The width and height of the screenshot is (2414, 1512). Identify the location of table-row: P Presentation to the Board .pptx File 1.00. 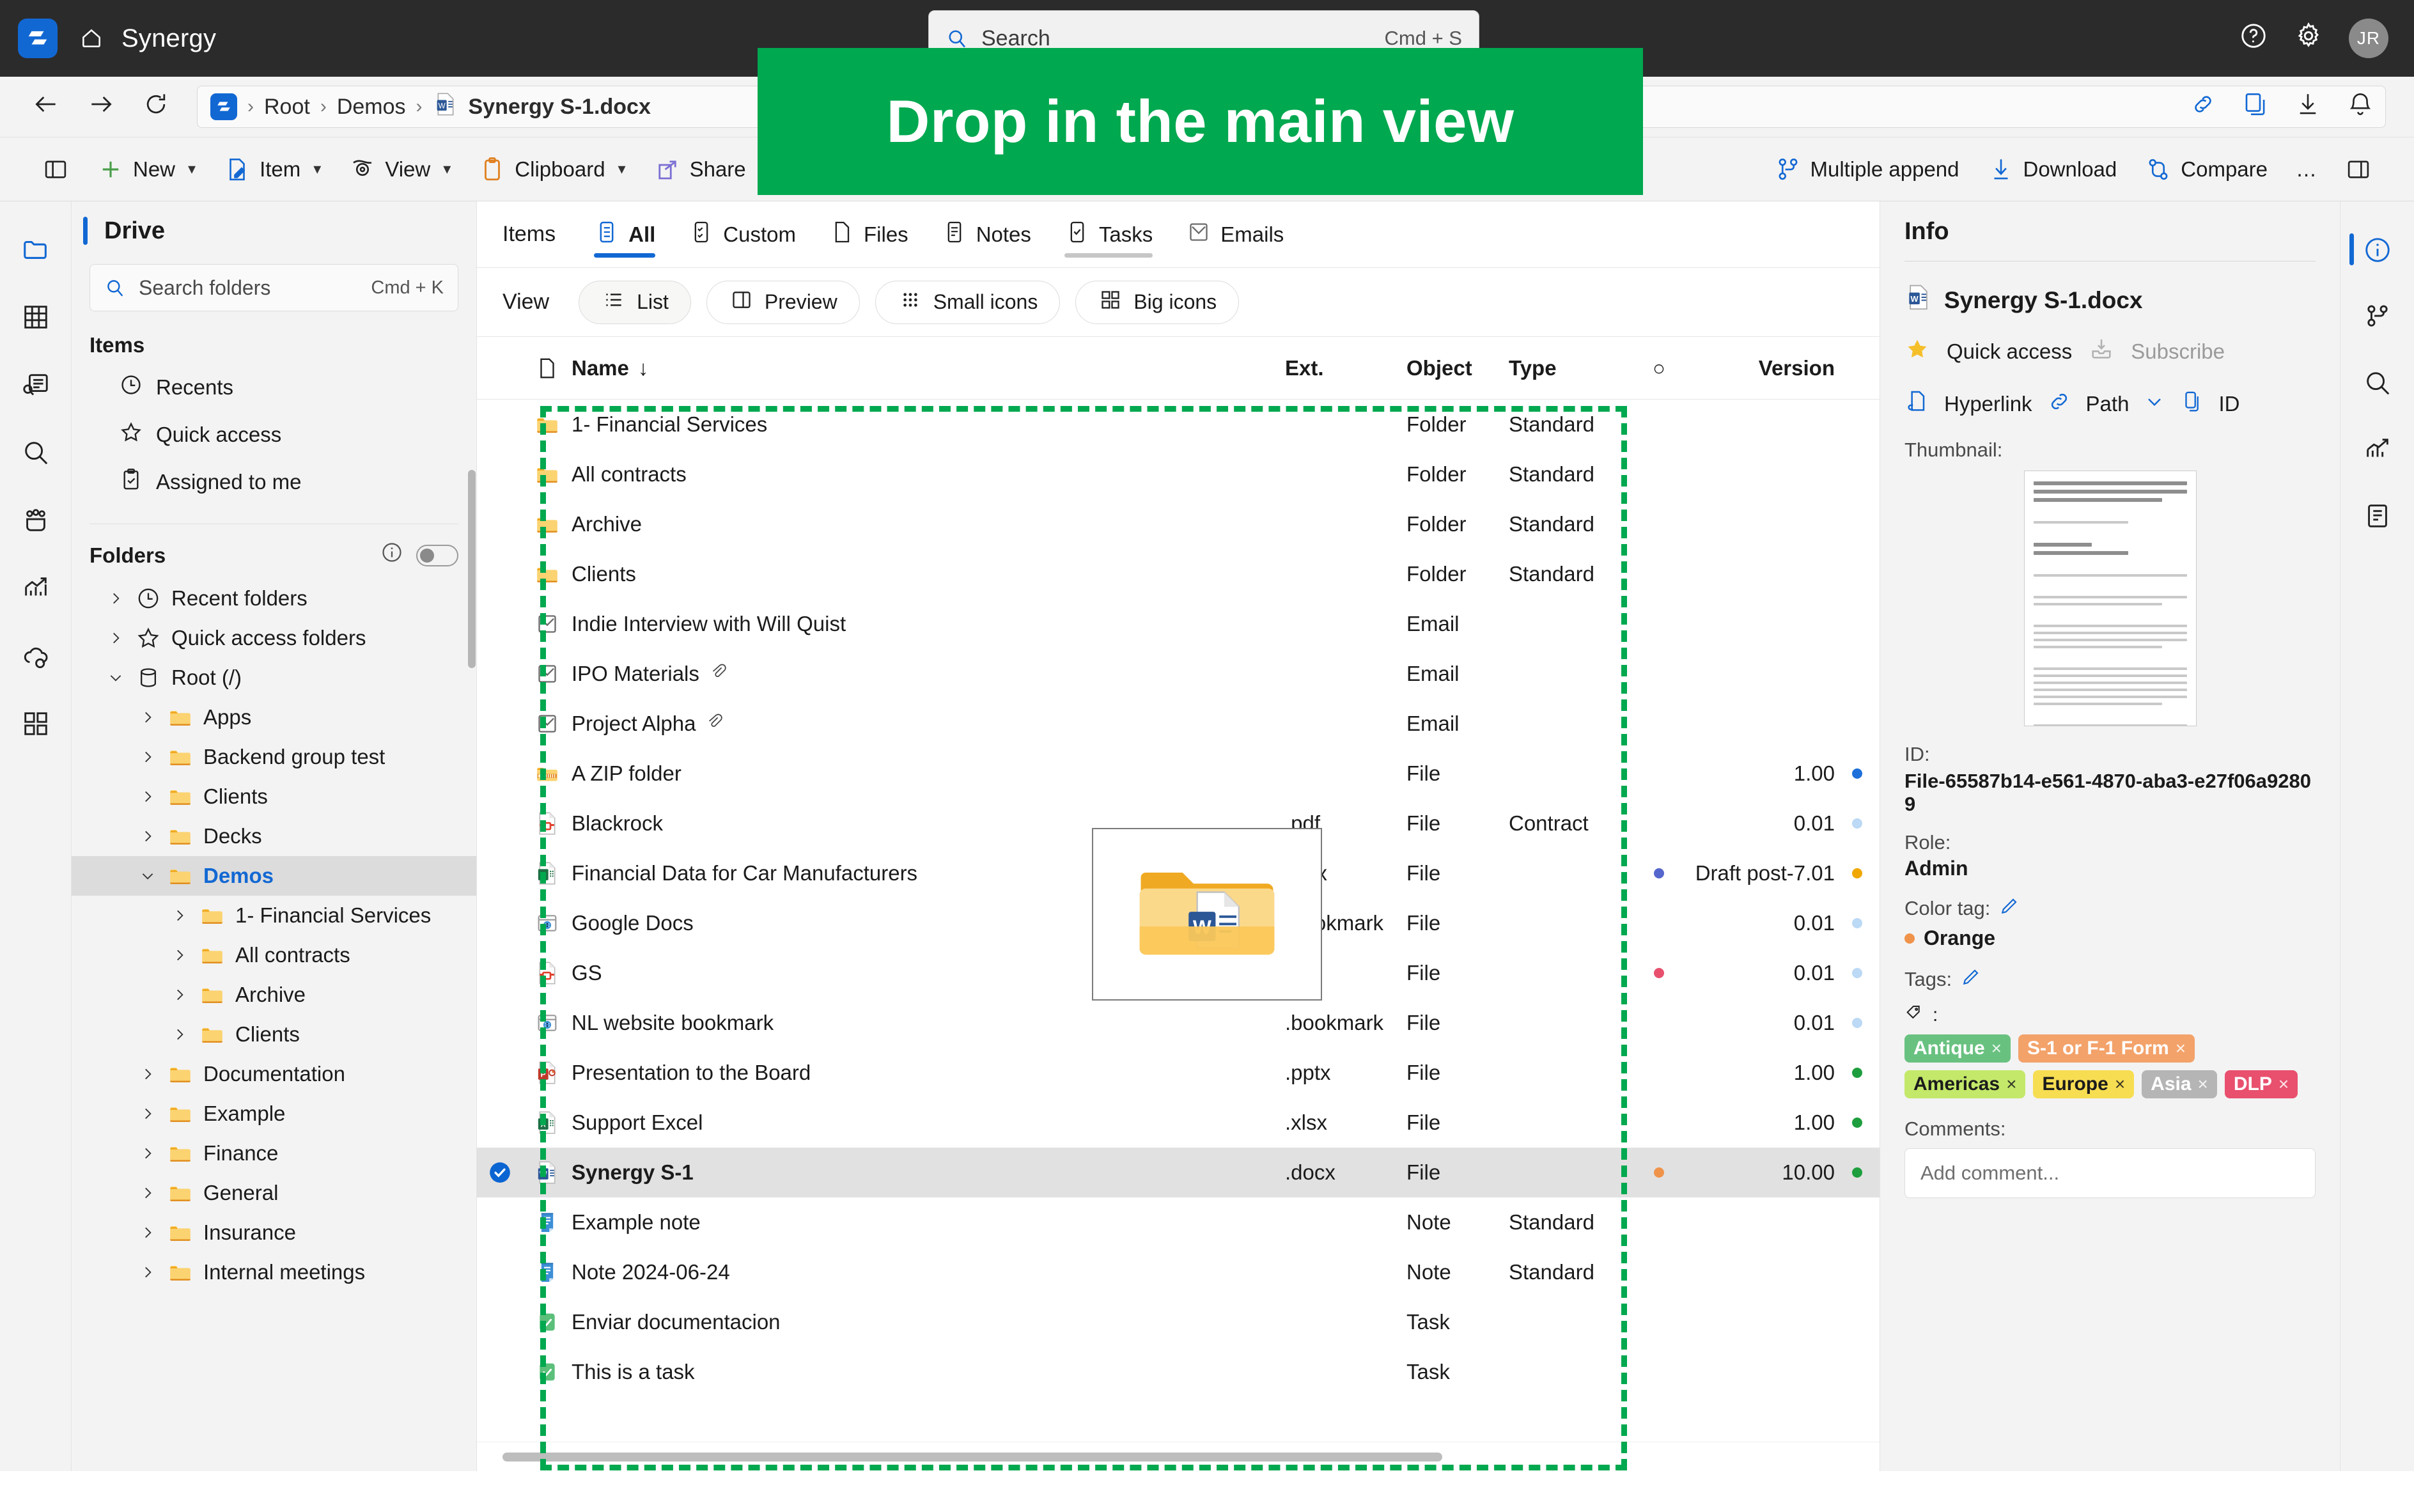
(1178, 1073).